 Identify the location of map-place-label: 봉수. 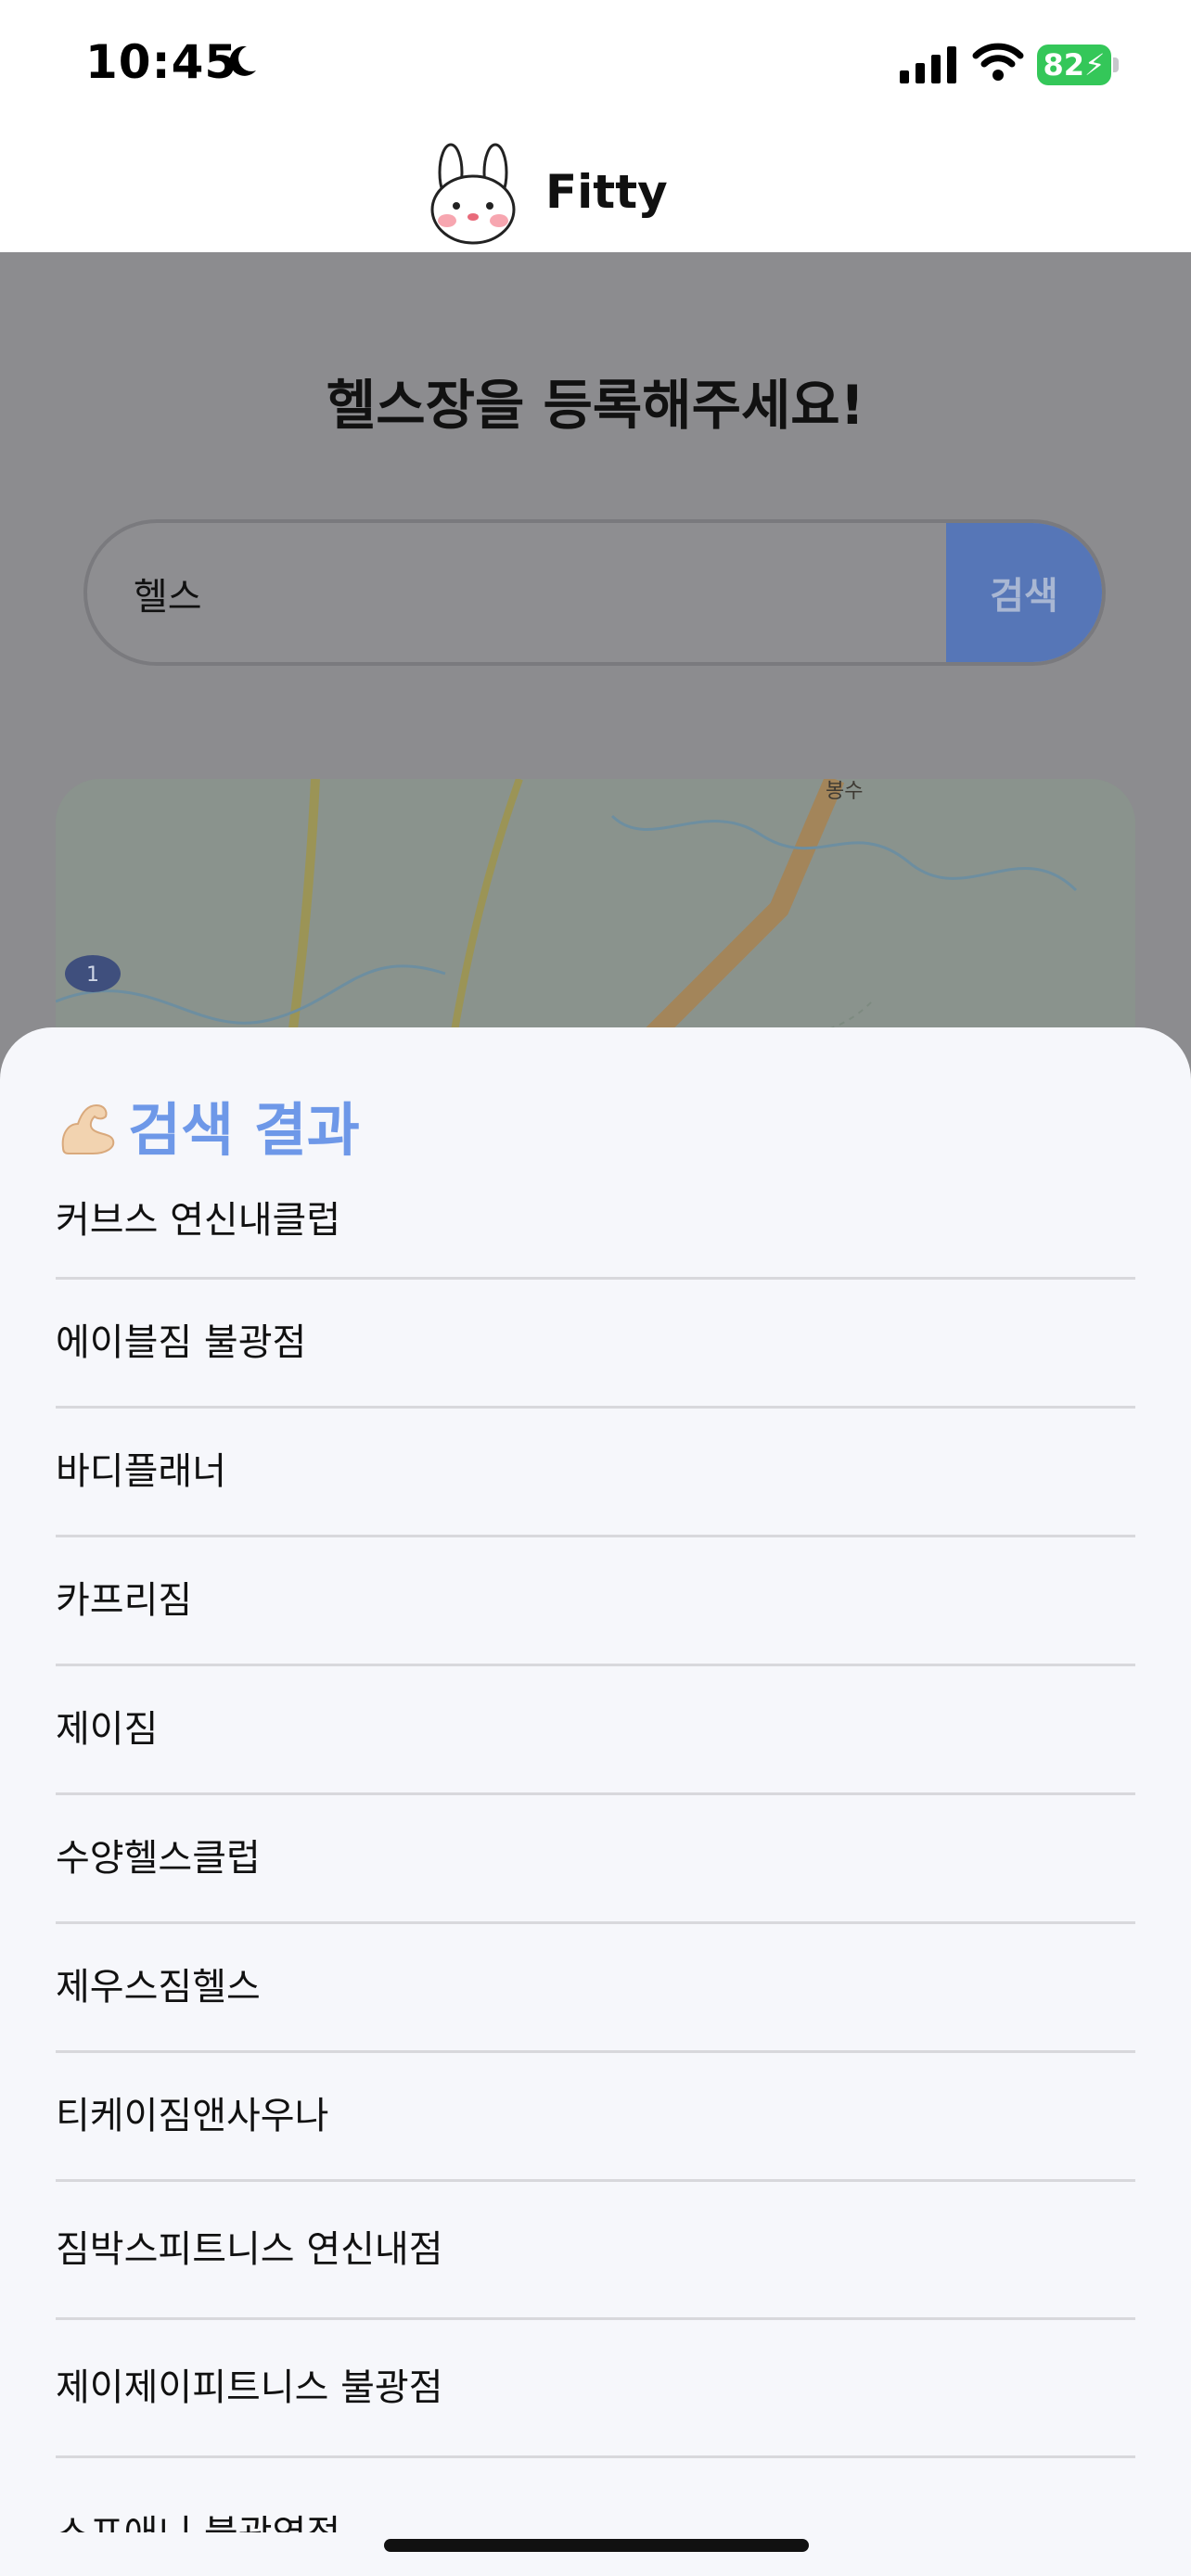
(844, 792).